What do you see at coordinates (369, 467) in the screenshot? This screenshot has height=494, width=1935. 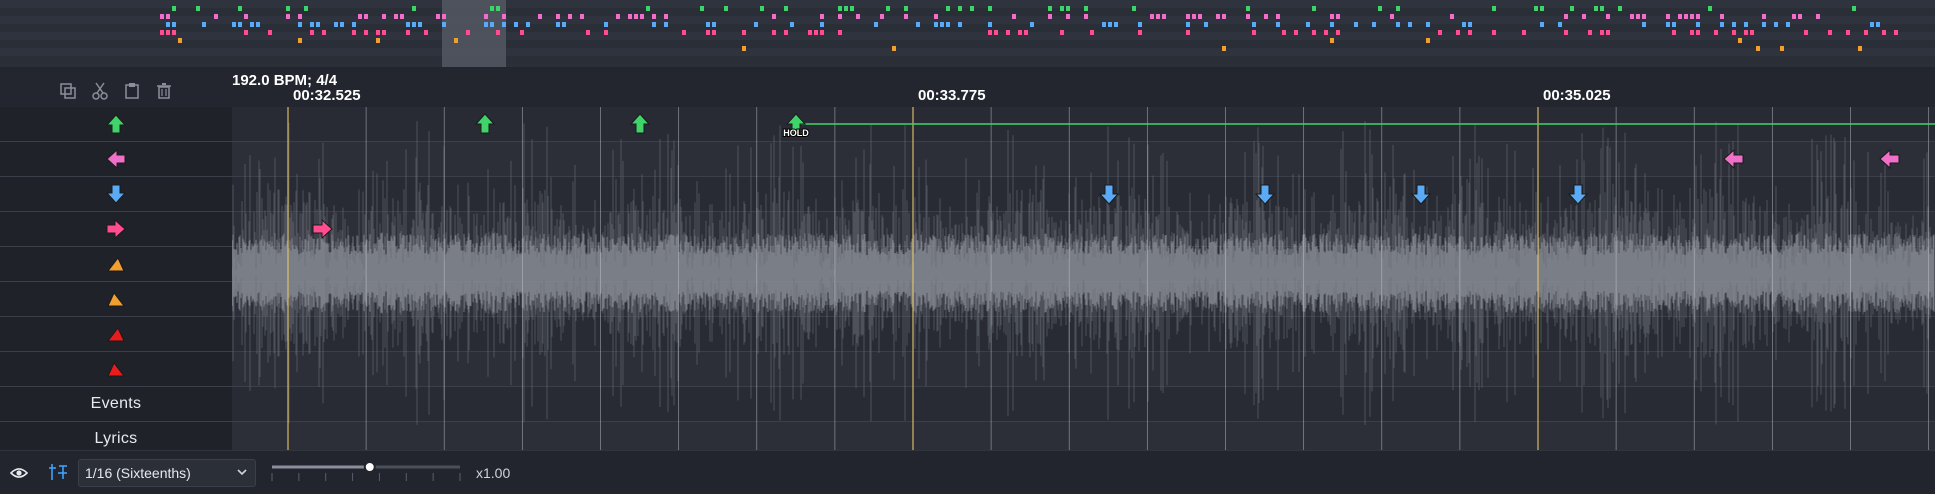 I see `zoom-thumb` at bounding box center [369, 467].